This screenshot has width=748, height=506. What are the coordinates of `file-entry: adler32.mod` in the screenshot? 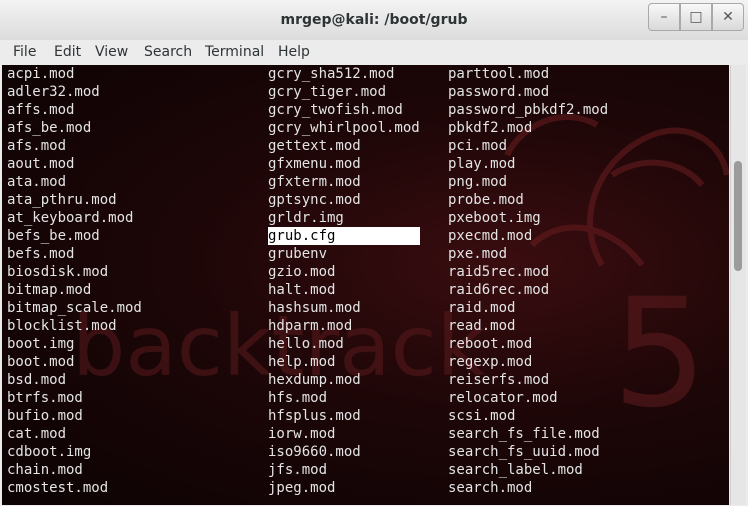 It's located at (53, 92).